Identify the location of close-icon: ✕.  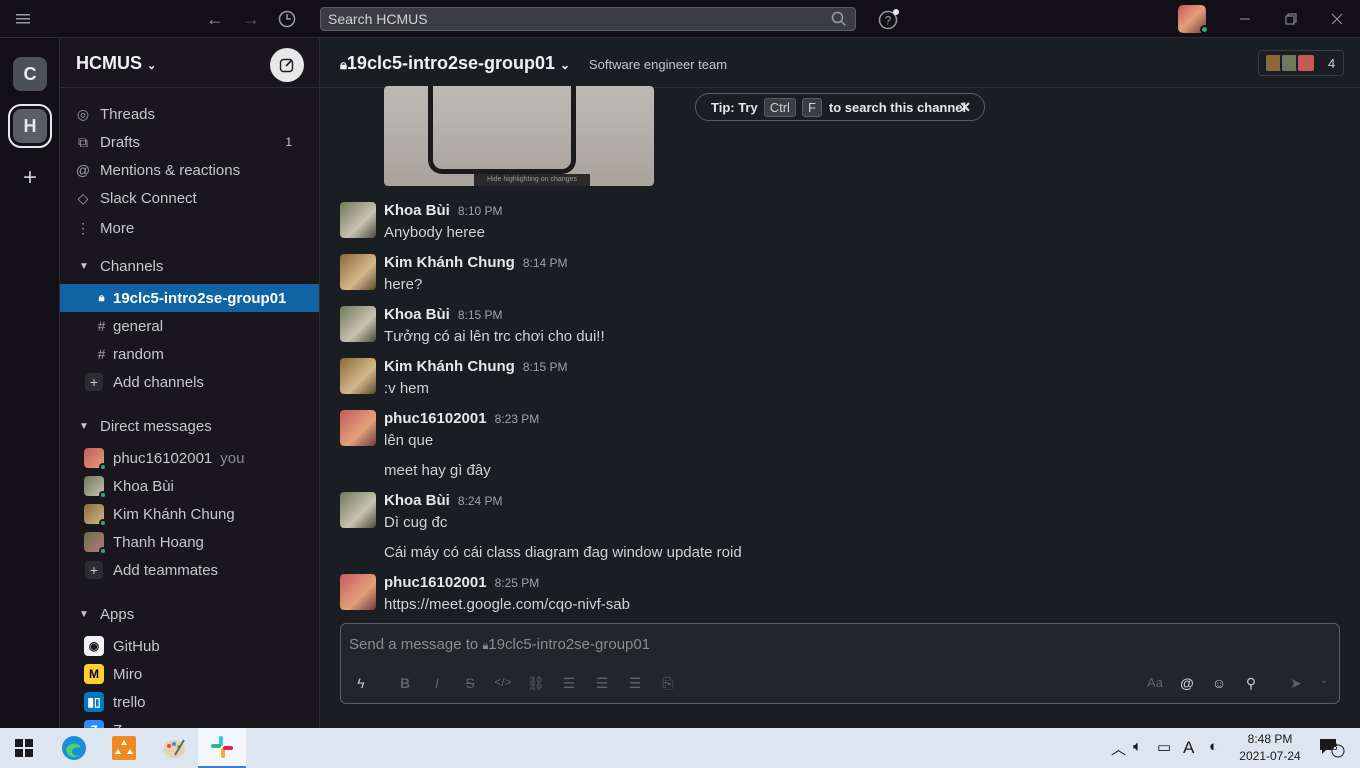
(965, 107).